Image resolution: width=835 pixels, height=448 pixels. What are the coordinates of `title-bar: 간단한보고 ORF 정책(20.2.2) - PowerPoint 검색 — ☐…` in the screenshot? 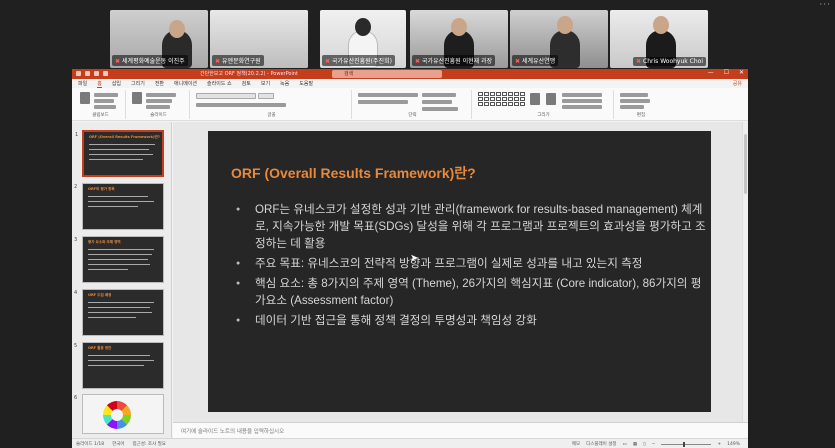 It's located at (410, 74).